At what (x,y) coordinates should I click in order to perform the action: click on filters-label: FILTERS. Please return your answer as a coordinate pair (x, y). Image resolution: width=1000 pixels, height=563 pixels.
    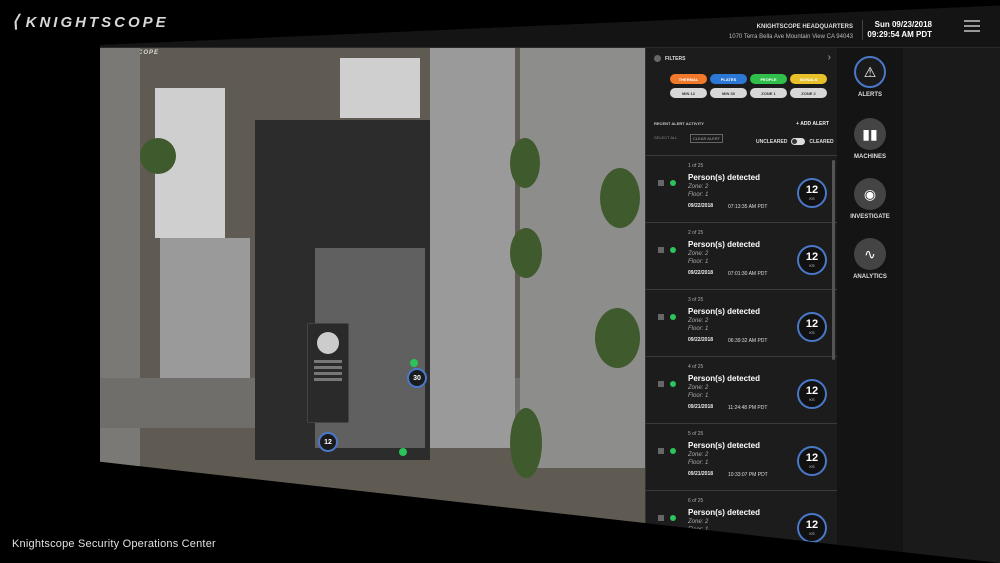
    Looking at the image, I should click on (675, 58).